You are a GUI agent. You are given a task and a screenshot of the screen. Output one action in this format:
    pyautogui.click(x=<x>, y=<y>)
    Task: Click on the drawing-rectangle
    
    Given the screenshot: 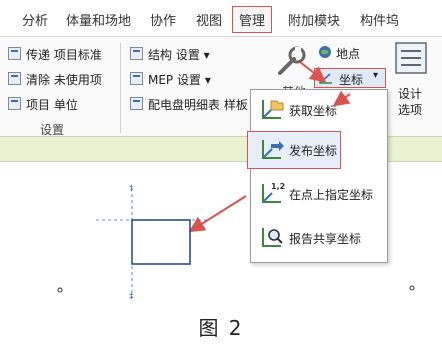 What is the action you would take?
    pyautogui.click(x=161, y=242)
    